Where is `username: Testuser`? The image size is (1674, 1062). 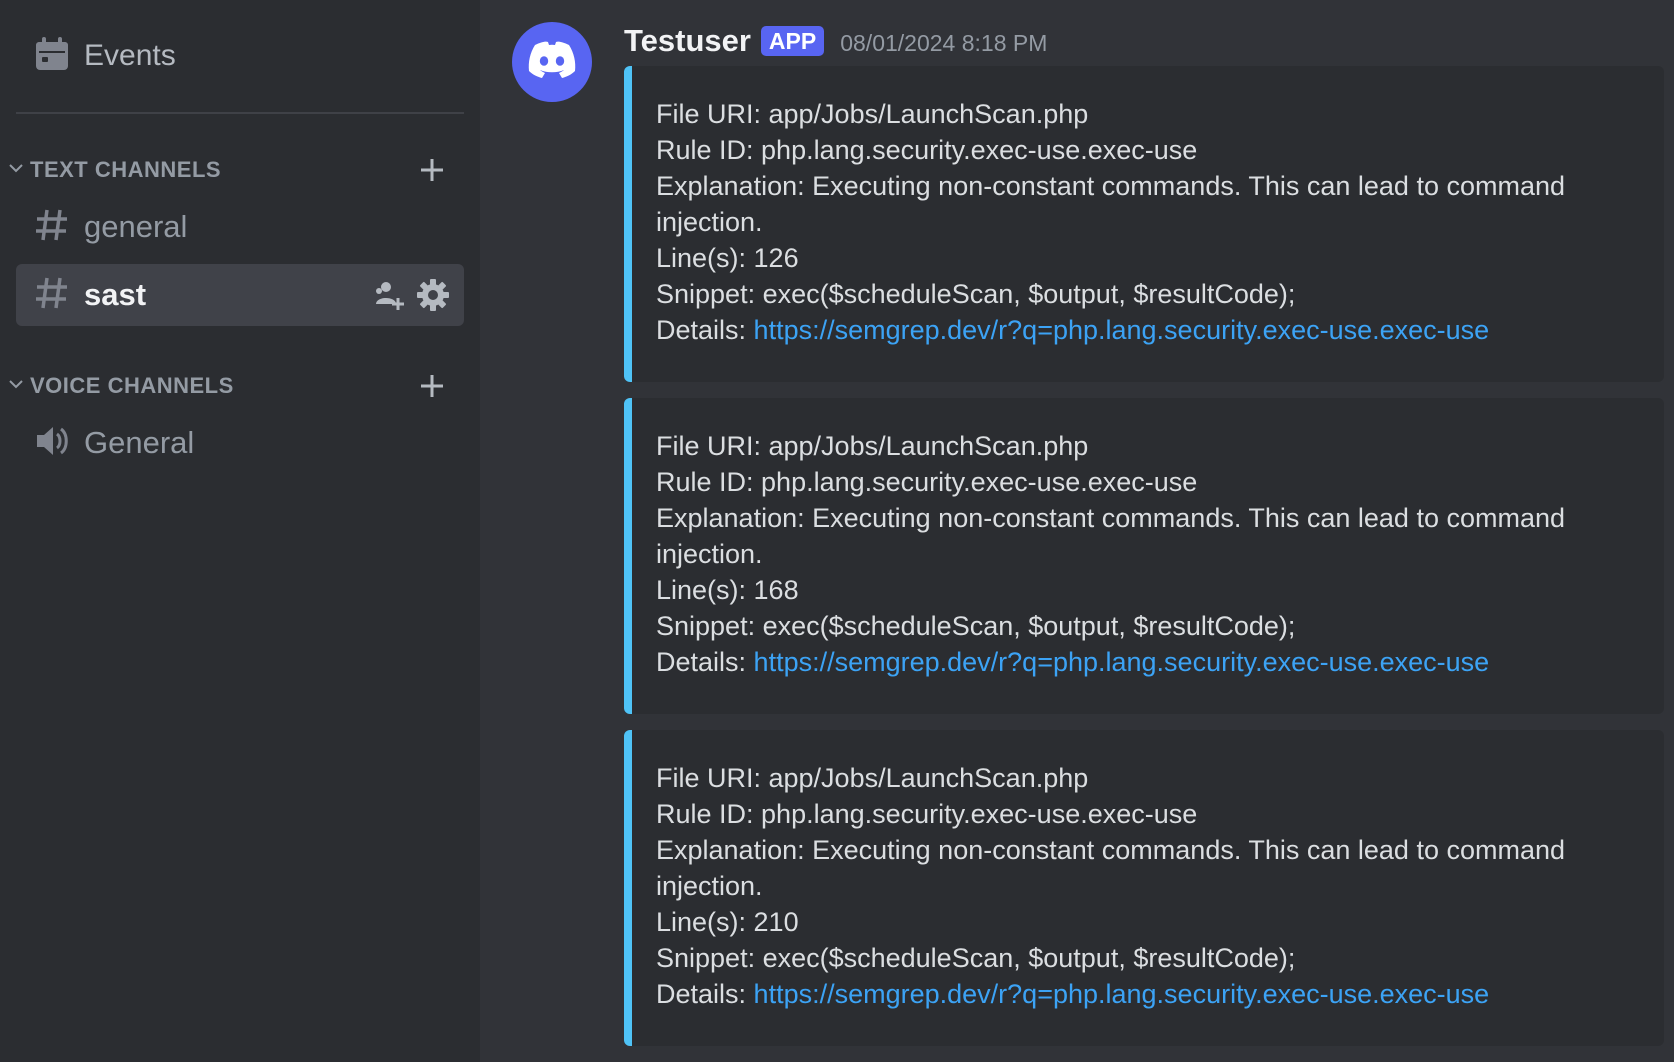
username: Testuser is located at coordinates (687, 41).